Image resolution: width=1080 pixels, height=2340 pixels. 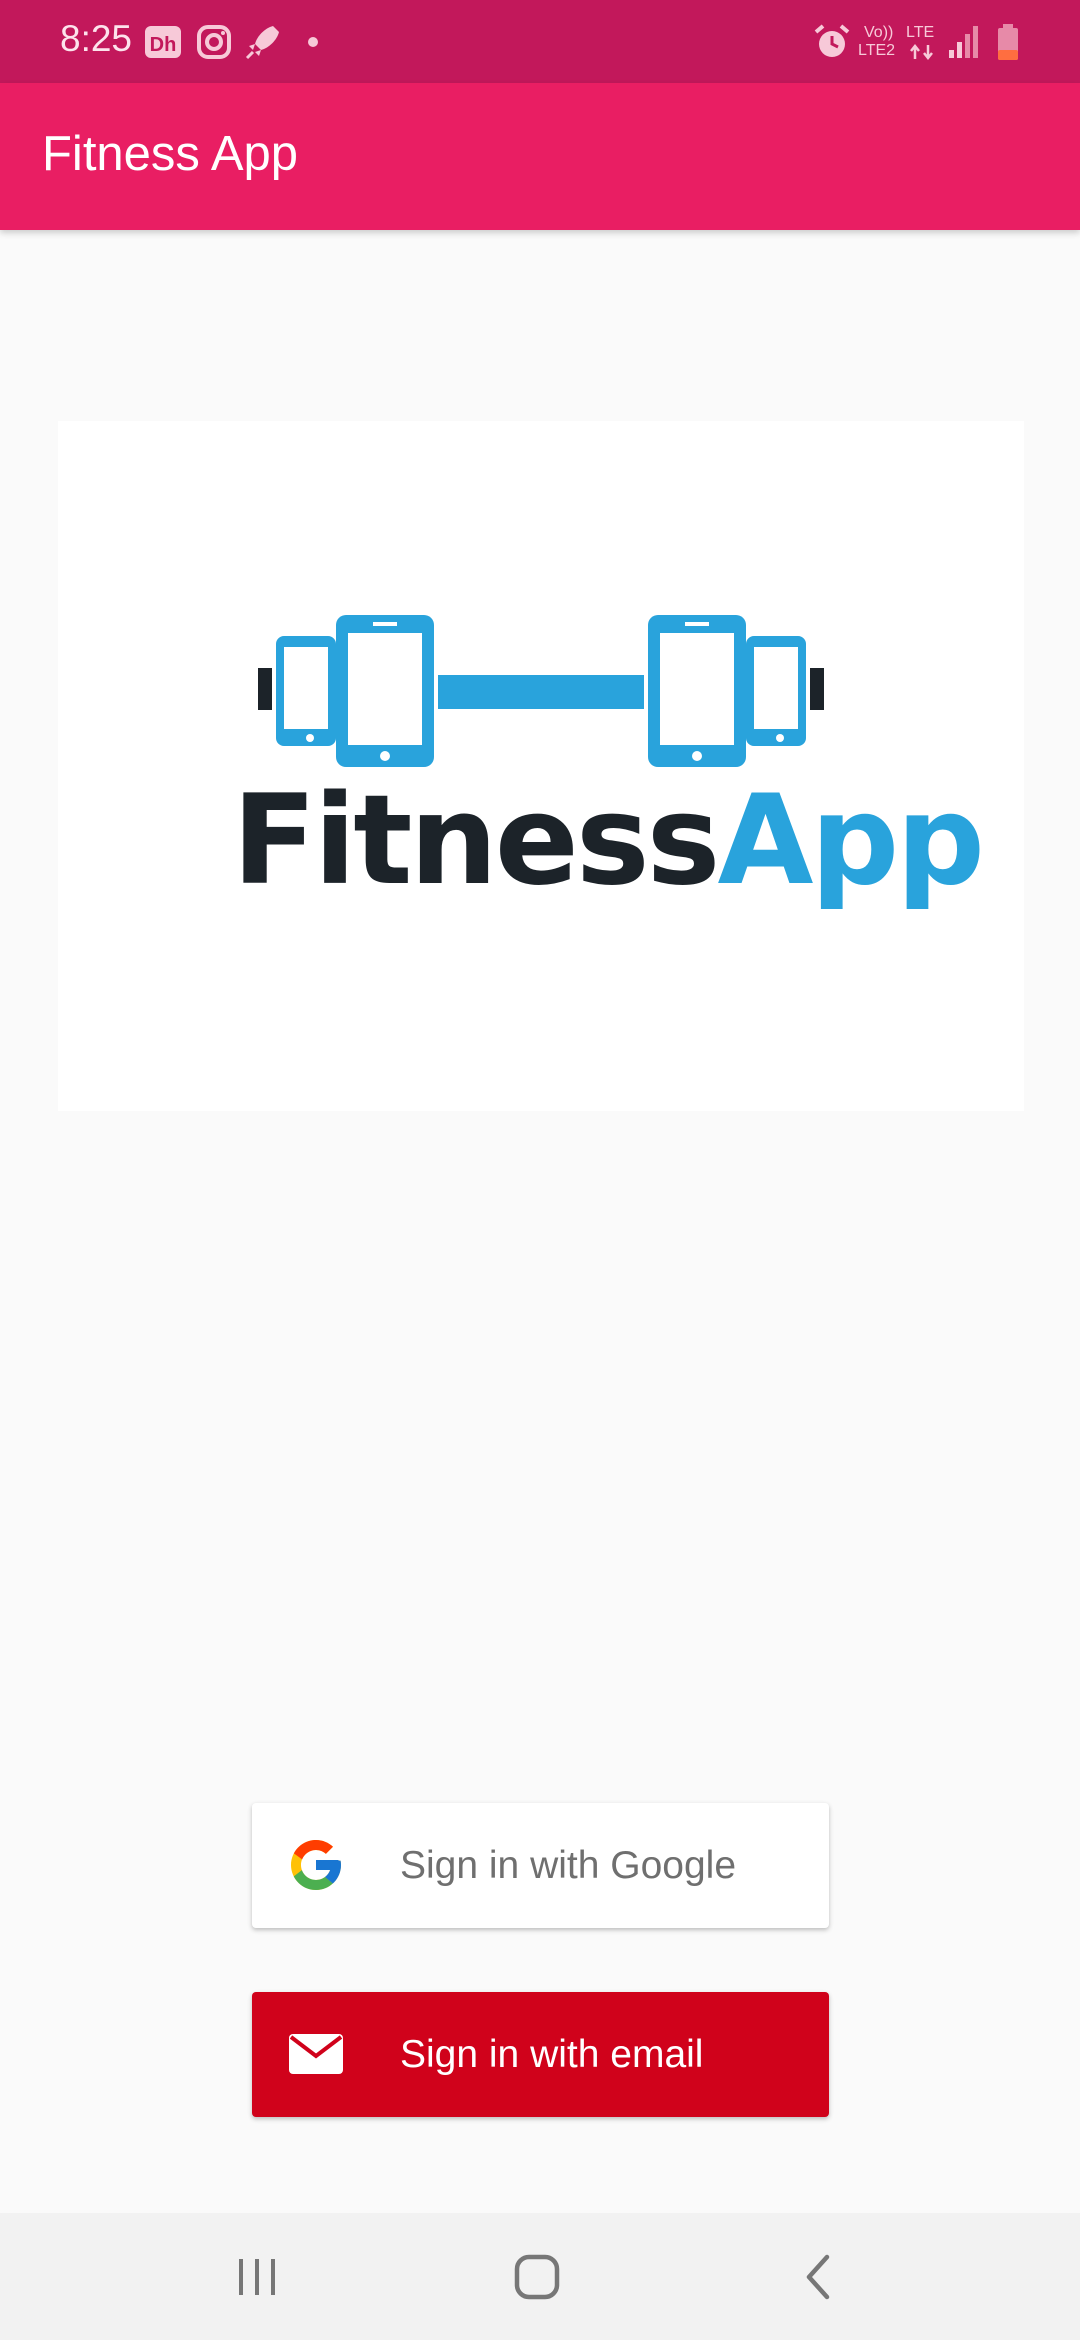 What do you see at coordinates (568, 1865) in the screenshot?
I see `google-button-label: Sign in with Google` at bounding box center [568, 1865].